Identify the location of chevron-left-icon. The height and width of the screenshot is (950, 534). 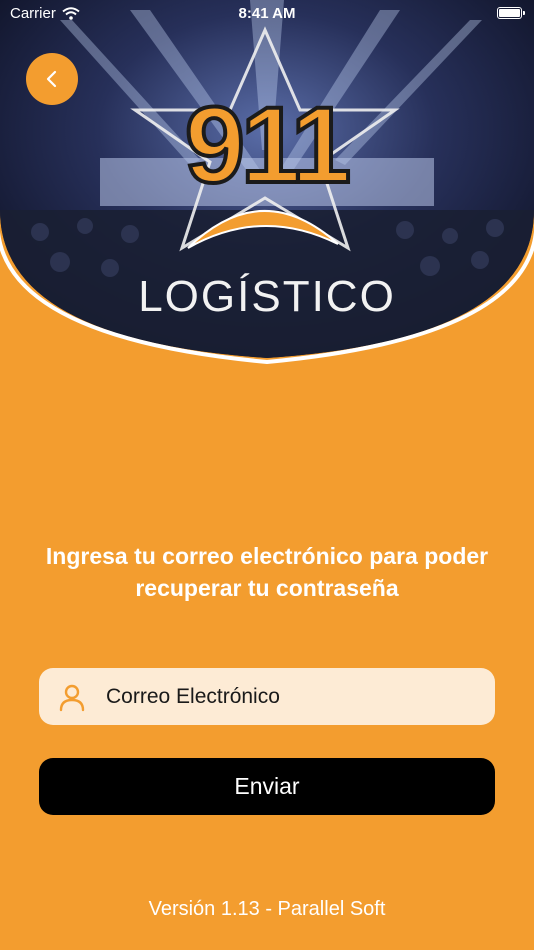
(51, 79).